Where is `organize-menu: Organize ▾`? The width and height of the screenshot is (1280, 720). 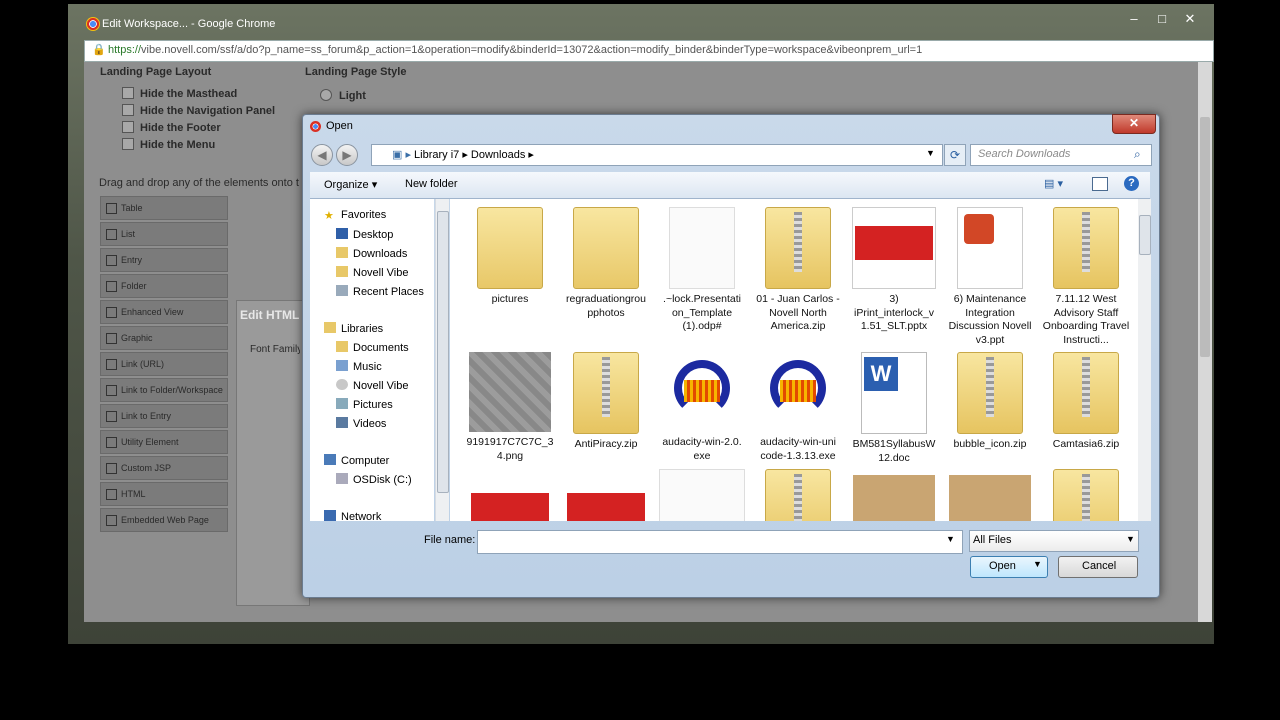 organize-menu: Organize ▾ is located at coordinates (350, 184).